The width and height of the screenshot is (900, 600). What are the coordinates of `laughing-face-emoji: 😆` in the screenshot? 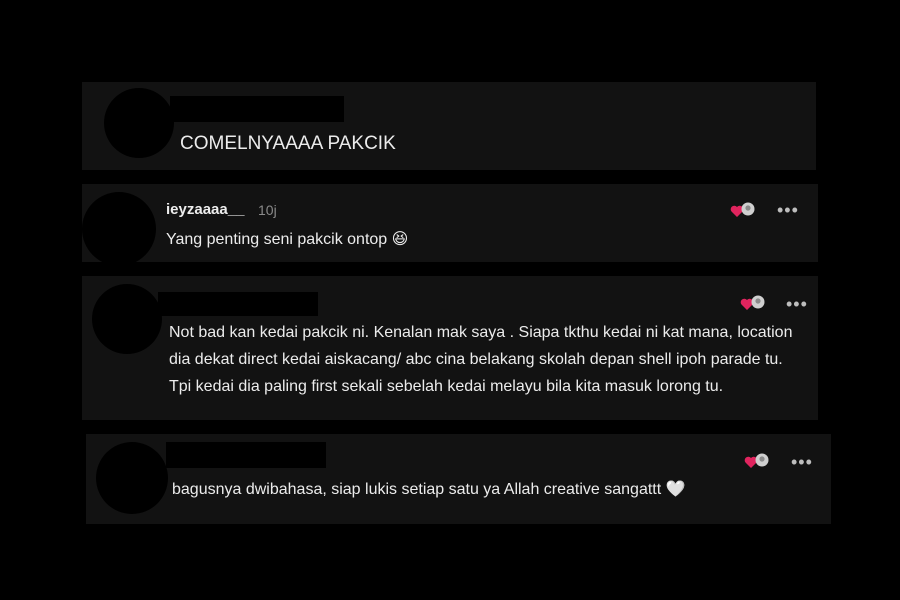 It's located at (400, 239).